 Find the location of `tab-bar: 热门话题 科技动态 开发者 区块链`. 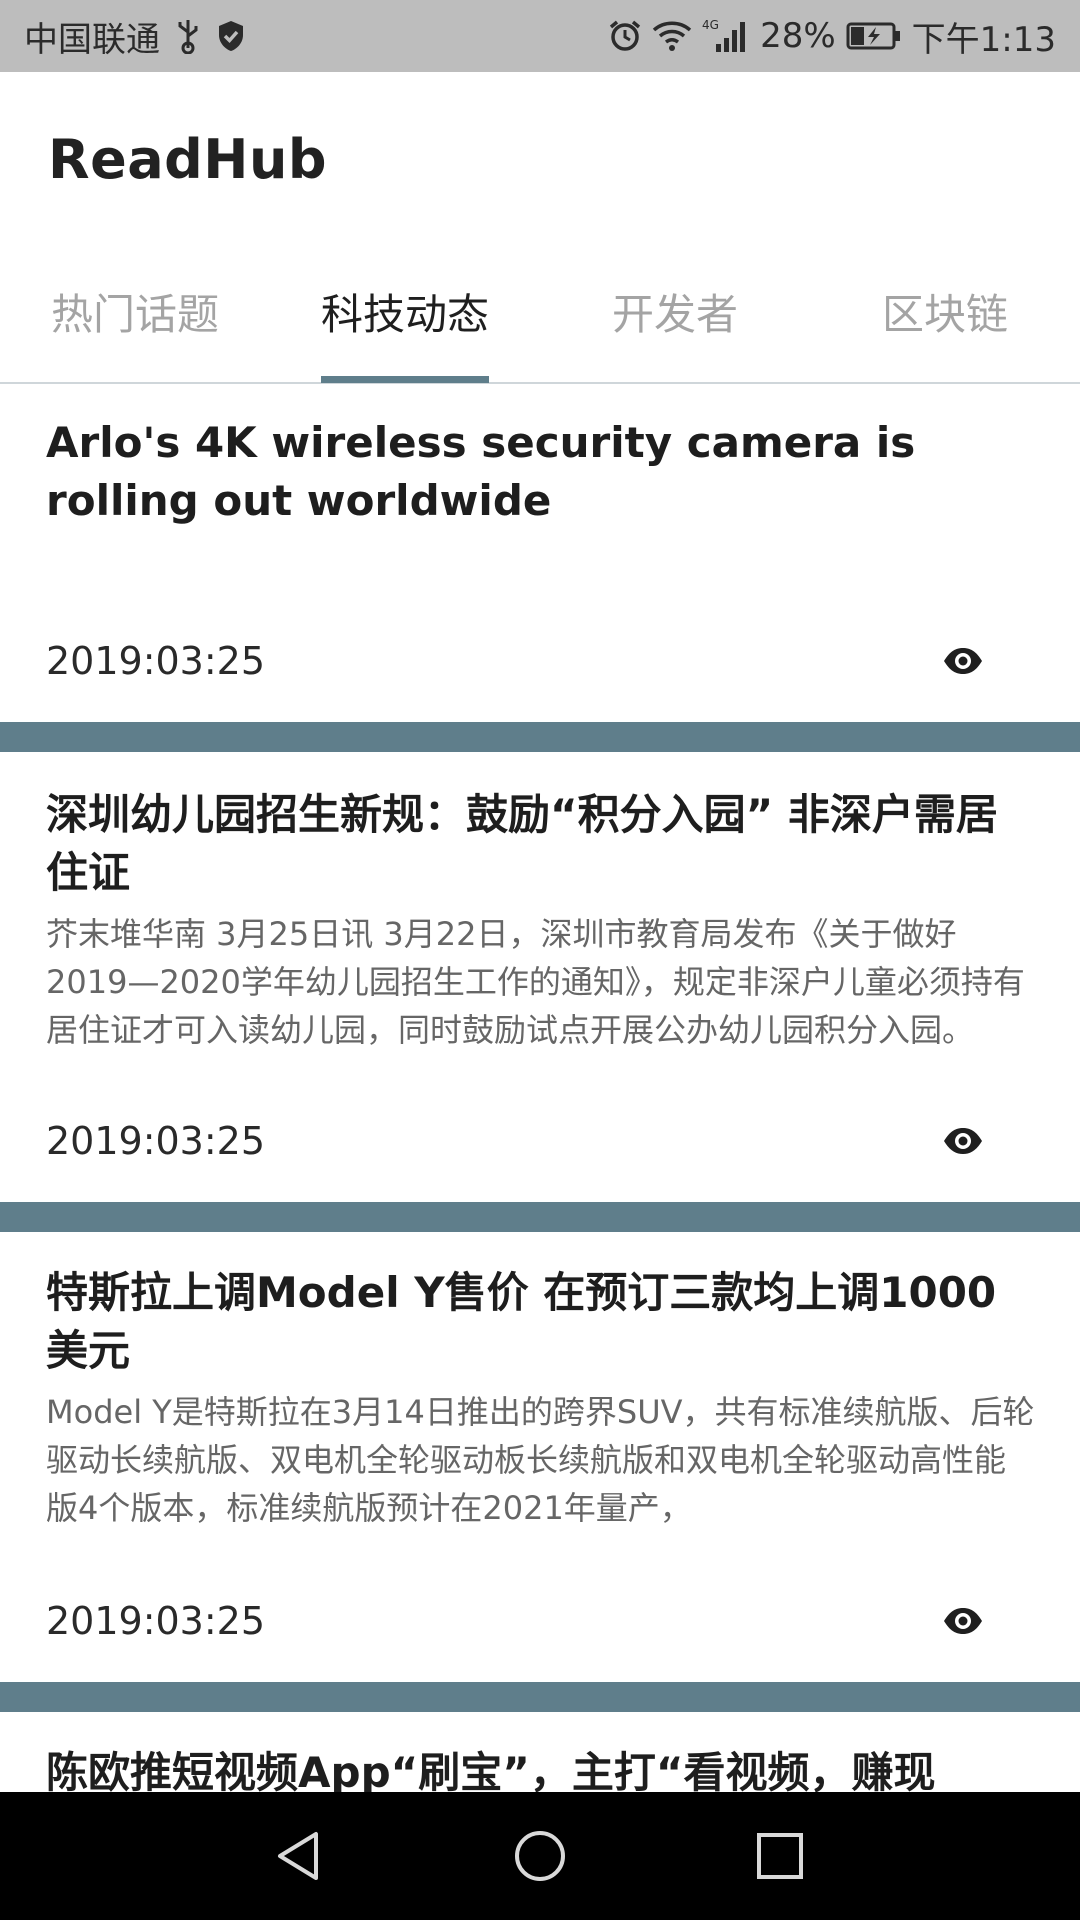

tab-bar: 热门话题 科技动态 开发者 区块链 is located at coordinates (540, 312).